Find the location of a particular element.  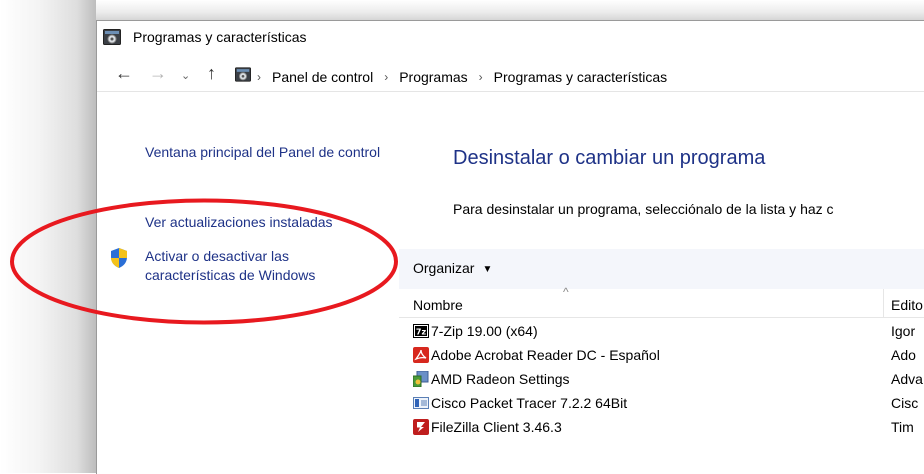

svg-text: 7z is located at coordinates (421, 332).